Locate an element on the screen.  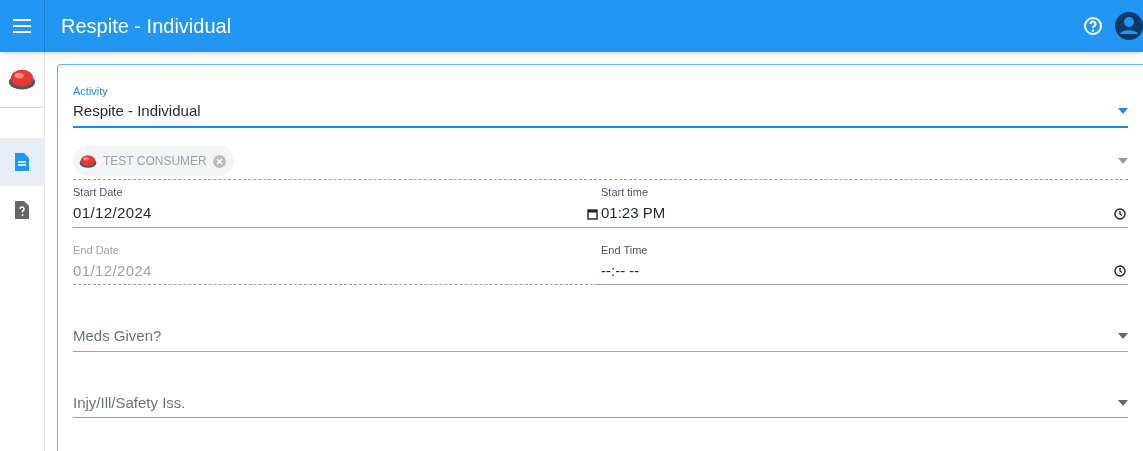
document-icon is located at coordinates (22, 162).